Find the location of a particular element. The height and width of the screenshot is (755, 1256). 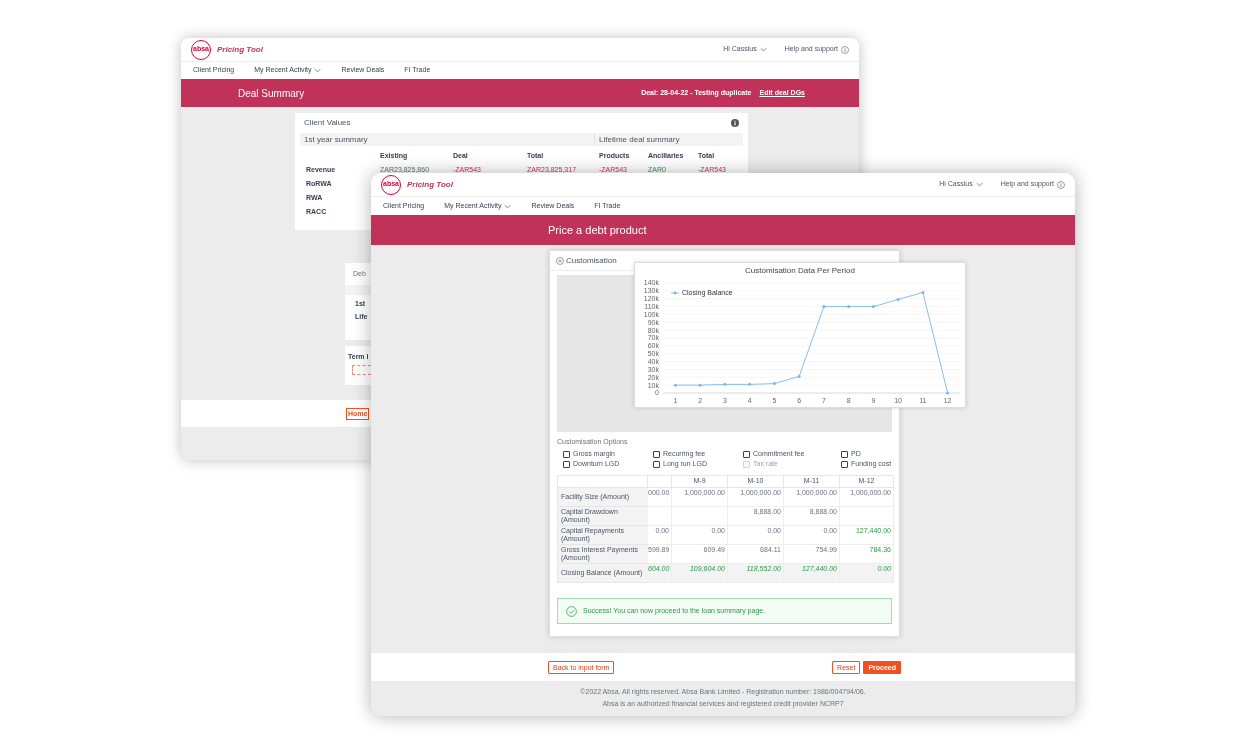

input-field is located at coordinates (361, 370).